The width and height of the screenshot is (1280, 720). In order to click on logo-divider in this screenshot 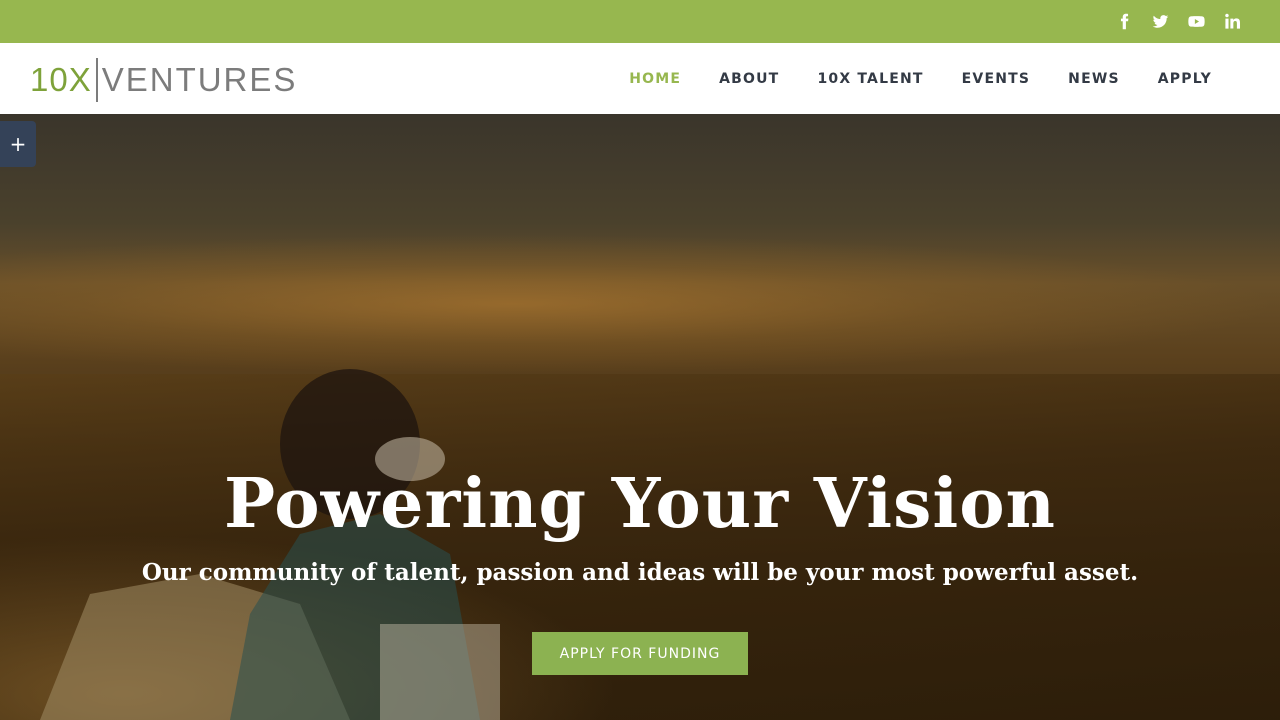, I will do `click(96, 80)`.